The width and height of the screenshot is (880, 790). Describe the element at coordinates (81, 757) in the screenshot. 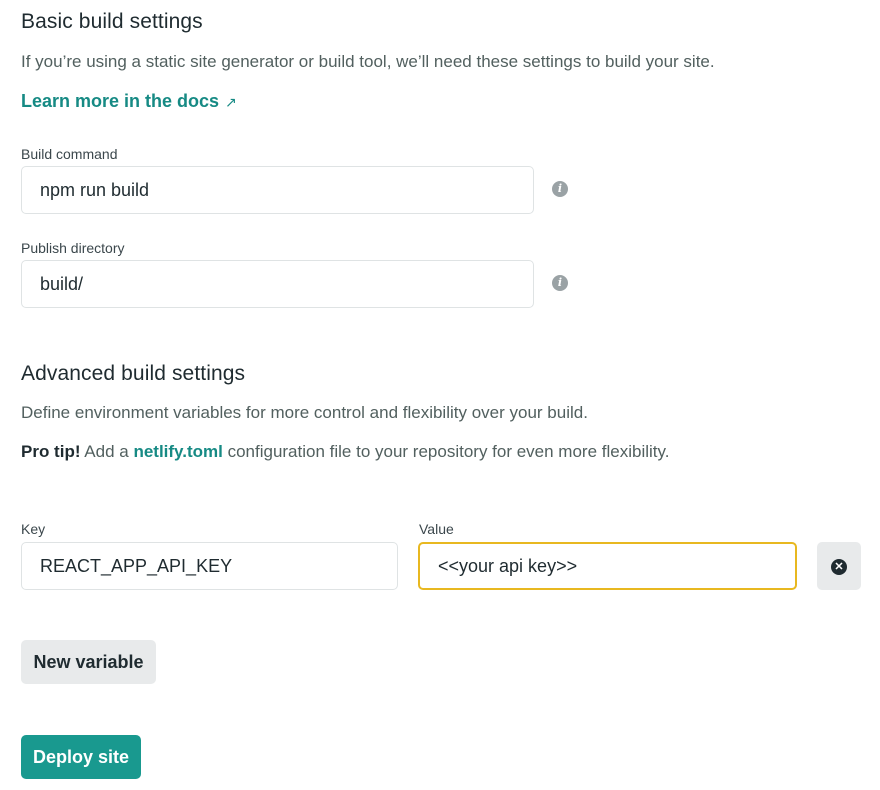

I see `deploy-site-button: Deploy site` at that location.